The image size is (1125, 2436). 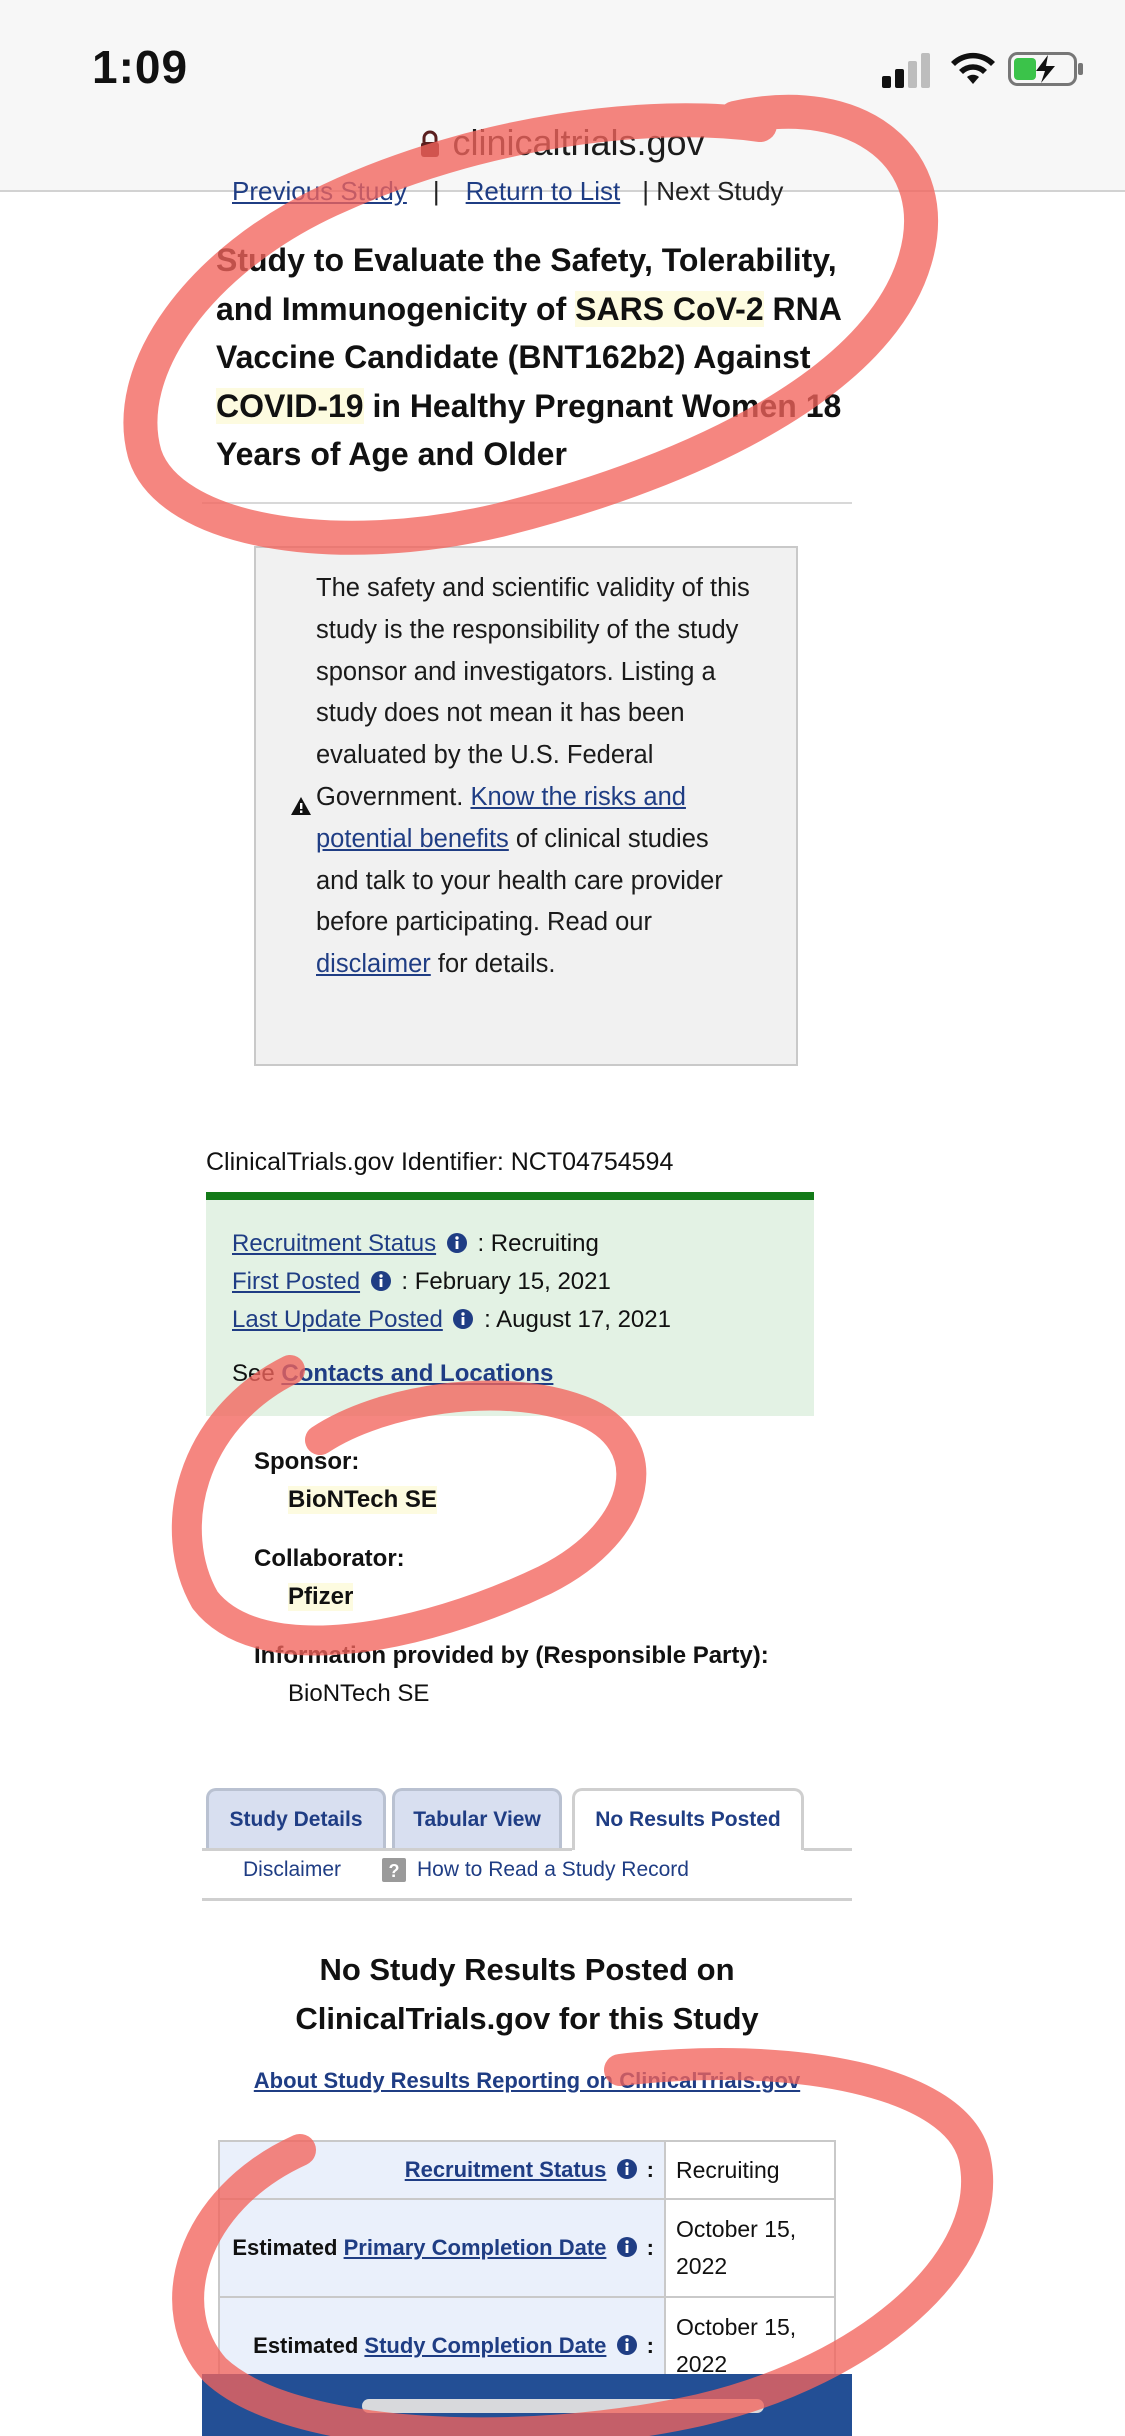 I want to click on first-posted-link: First Posted, so click(x=296, y=1281).